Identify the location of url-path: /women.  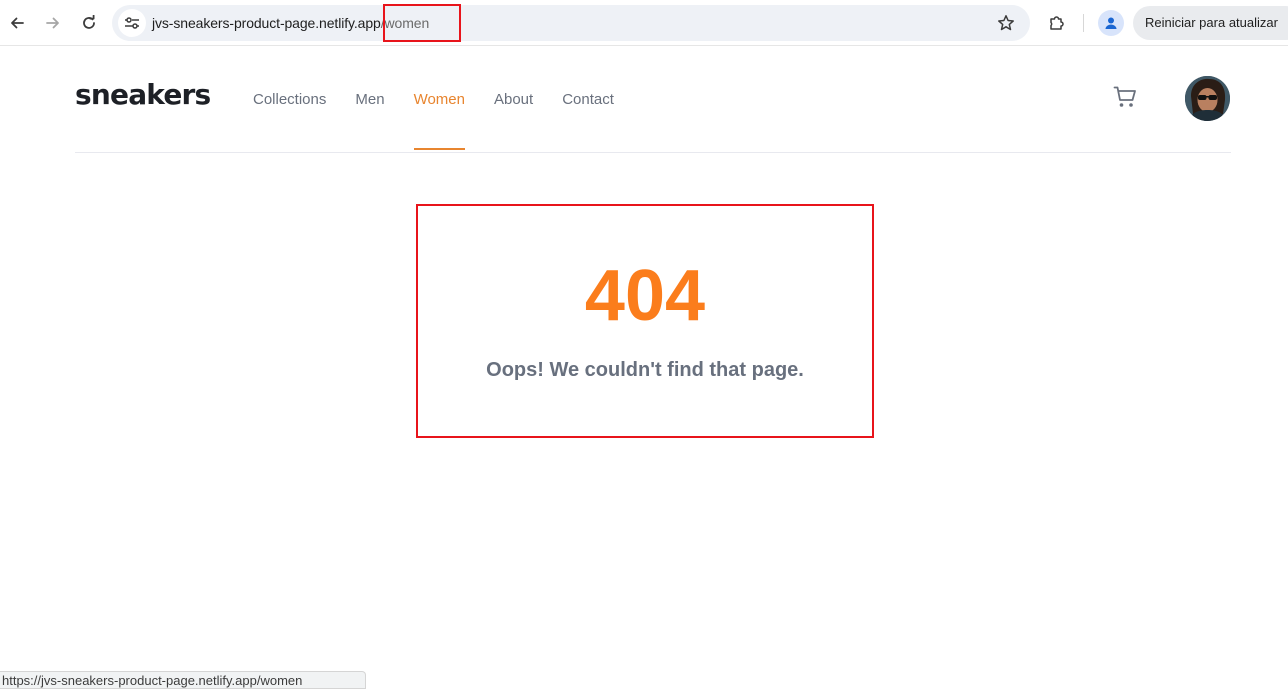
(405, 23).